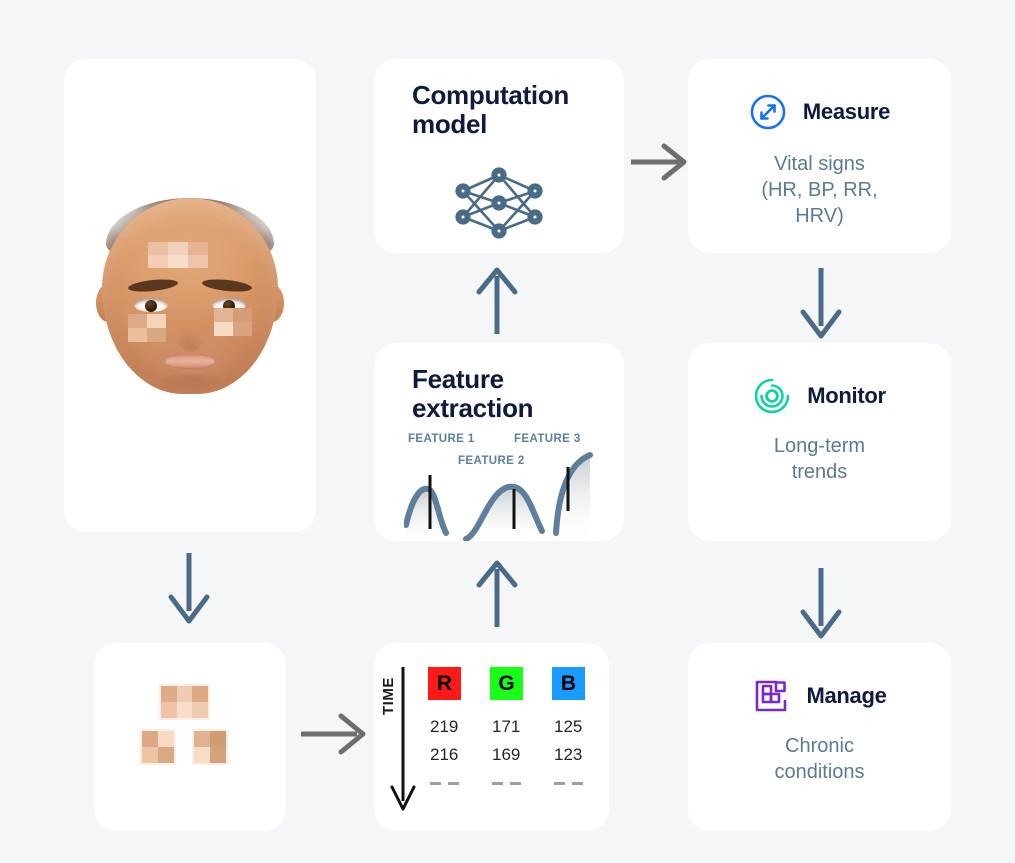 The width and height of the screenshot is (1015, 863). What do you see at coordinates (821, 303) in the screenshot?
I see `arrow-measure-to-monitor` at bounding box center [821, 303].